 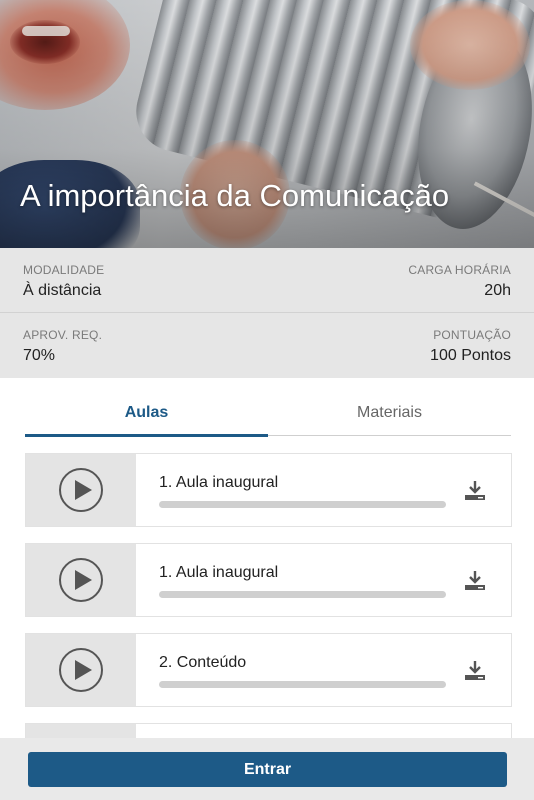 I want to click on footer-bar: Entrar, so click(x=267, y=769).